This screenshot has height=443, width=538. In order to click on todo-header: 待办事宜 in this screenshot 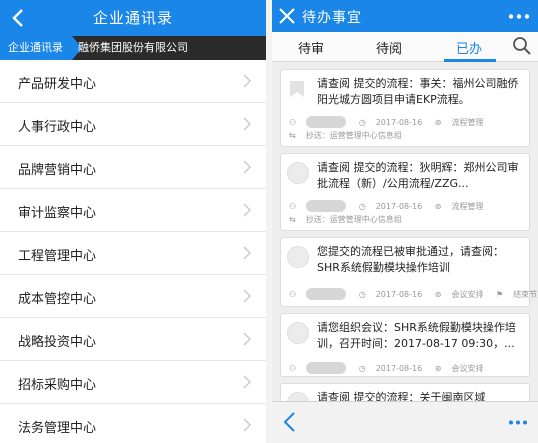, I will do `click(405, 16)`.